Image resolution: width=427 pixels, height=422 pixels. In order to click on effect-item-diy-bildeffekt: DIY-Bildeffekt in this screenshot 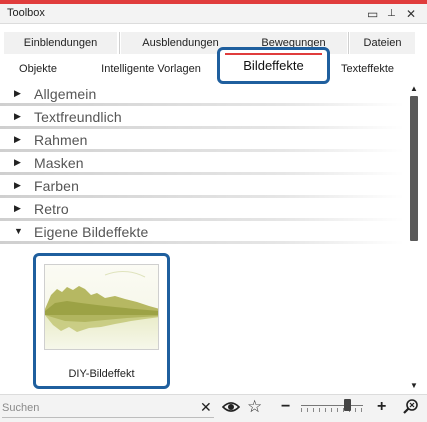, I will do `click(101, 321)`.